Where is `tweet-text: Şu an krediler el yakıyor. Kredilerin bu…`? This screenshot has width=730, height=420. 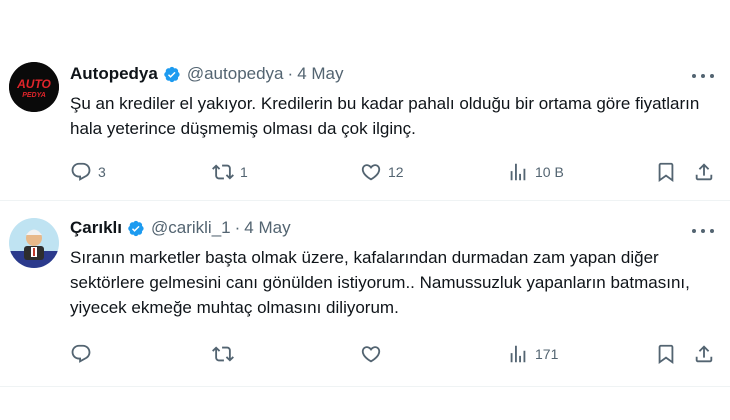 tweet-text: Şu an krediler el yakıyor. Kredilerin bu… is located at coordinates (385, 116).